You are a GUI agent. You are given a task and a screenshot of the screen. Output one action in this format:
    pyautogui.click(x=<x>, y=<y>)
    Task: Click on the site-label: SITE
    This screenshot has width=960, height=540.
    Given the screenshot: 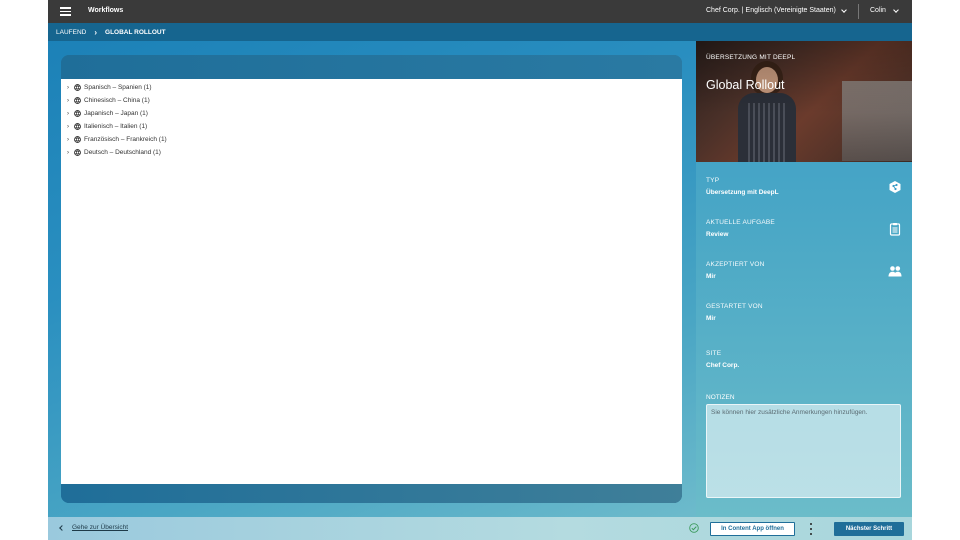 What is the action you would take?
    pyautogui.click(x=714, y=353)
    